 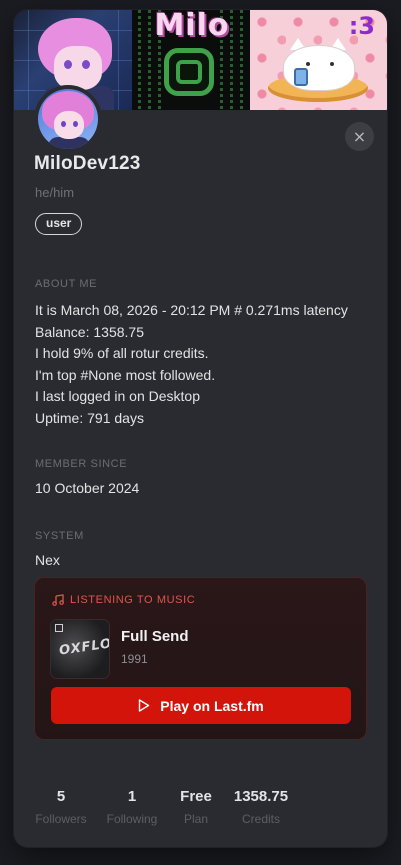 I want to click on about-line: I hold 9% of all rotur credits., so click(x=122, y=353).